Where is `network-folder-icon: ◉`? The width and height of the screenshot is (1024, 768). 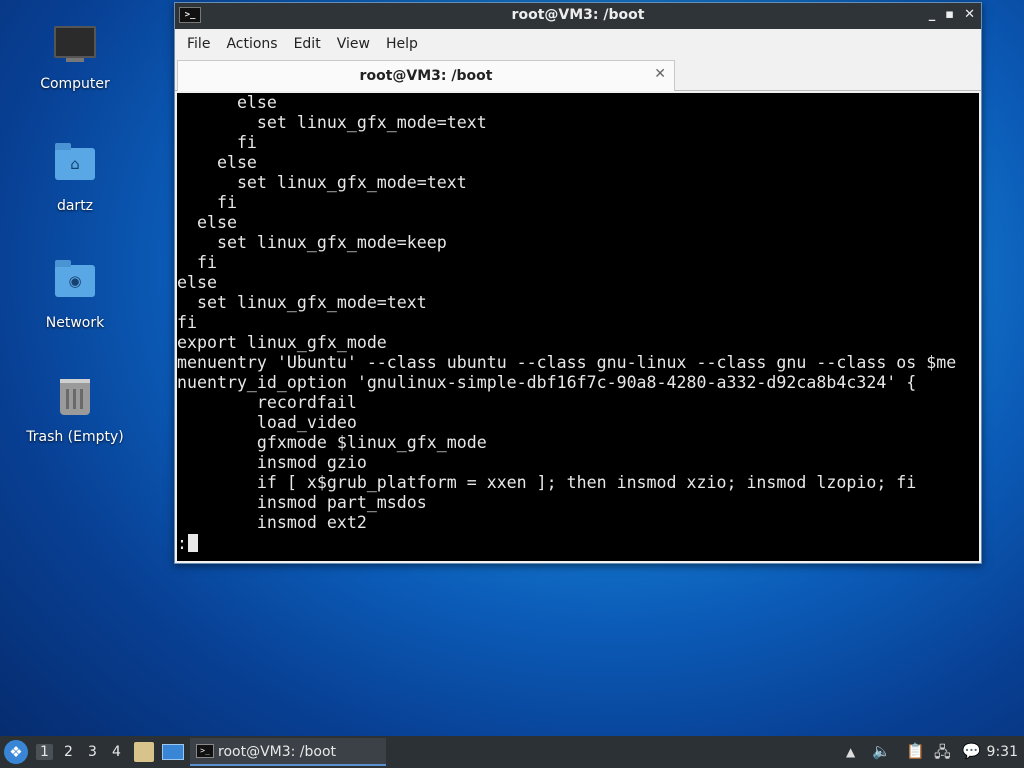 network-folder-icon: ◉ is located at coordinates (75, 284).